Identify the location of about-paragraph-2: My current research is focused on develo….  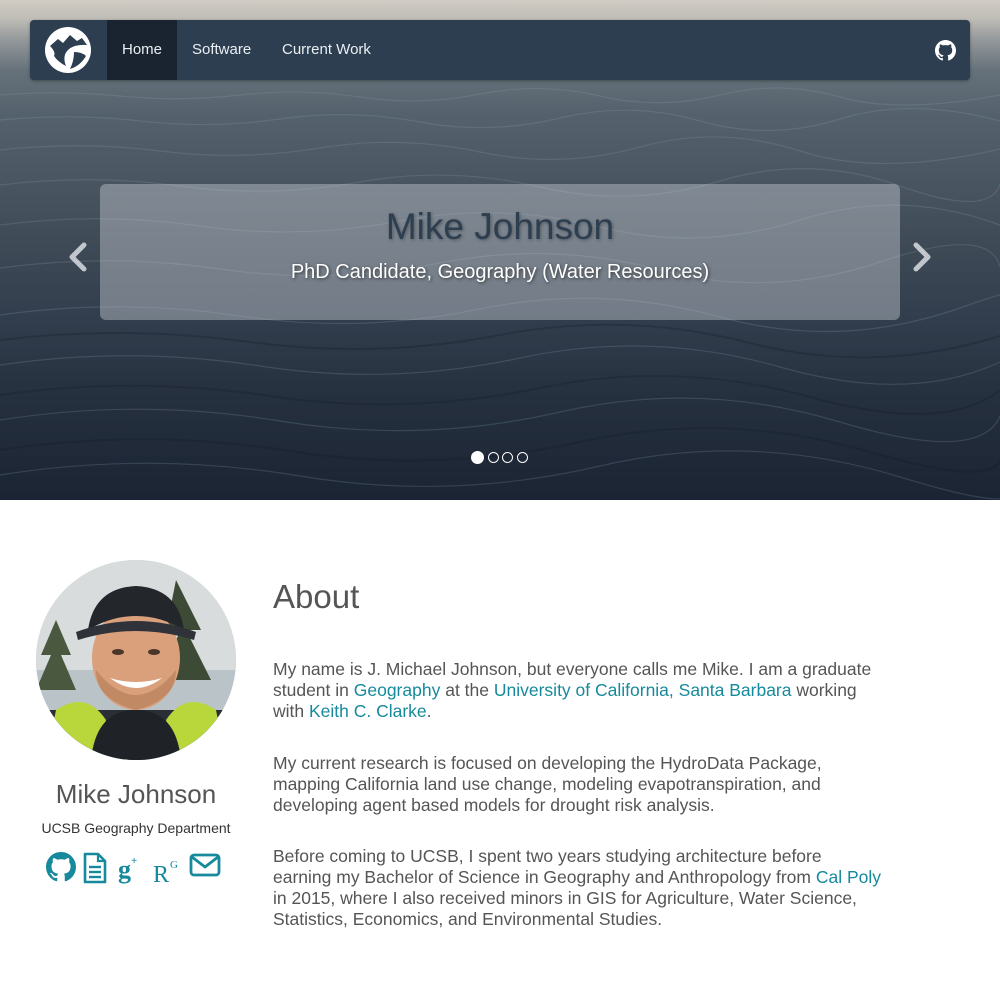
(547, 784).